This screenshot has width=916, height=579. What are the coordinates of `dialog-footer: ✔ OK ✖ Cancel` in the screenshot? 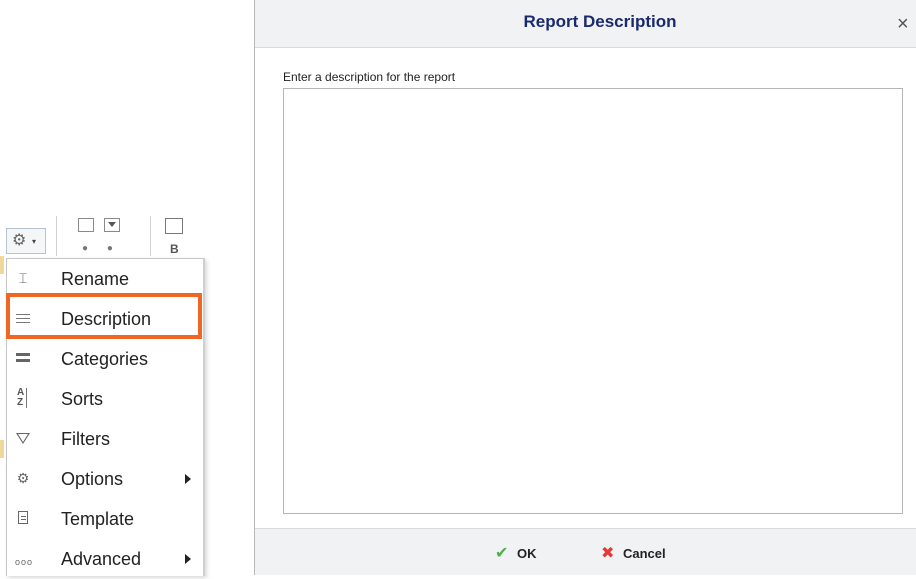 It's located at (585, 551).